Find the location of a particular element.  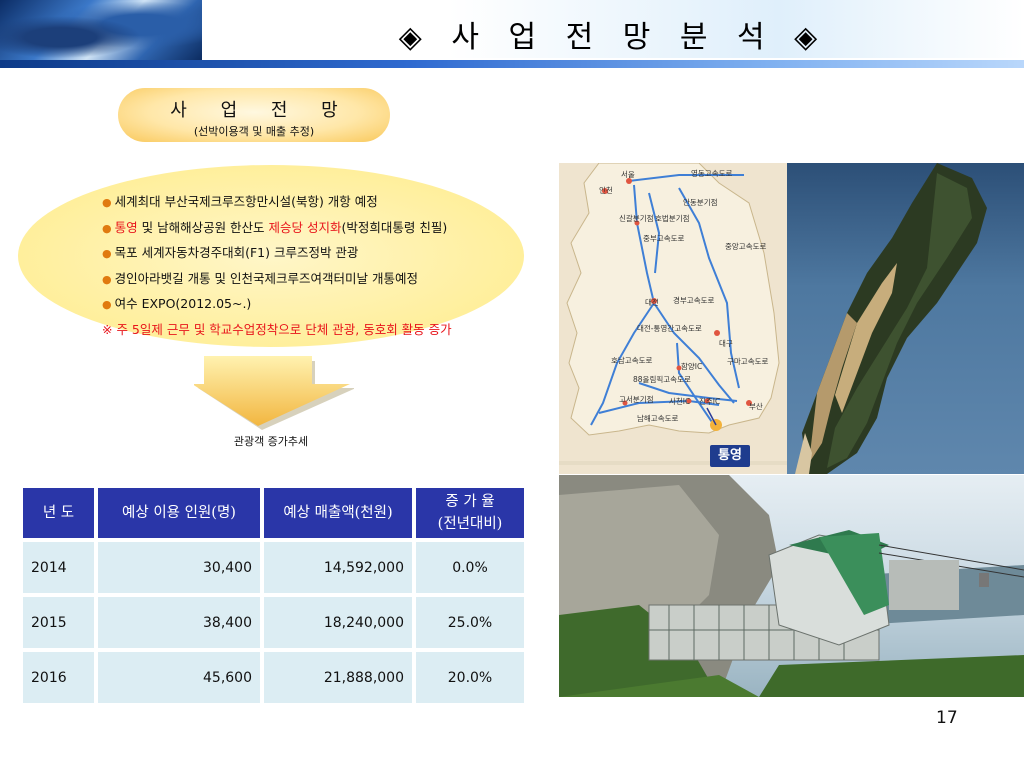

map-label: 대전 is located at coordinates (652, 302).